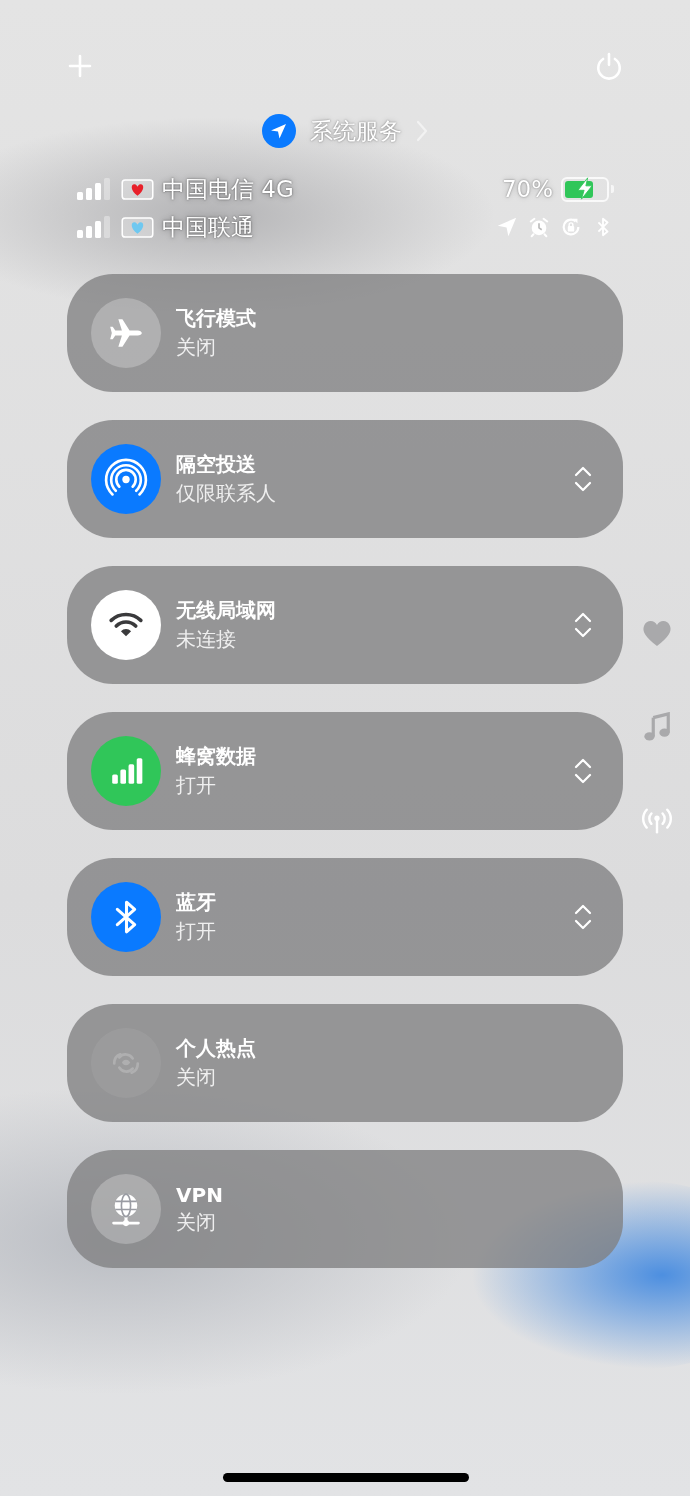  What do you see at coordinates (216, 756) in the screenshot?
I see `toggle-title: 蜂窝数据` at bounding box center [216, 756].